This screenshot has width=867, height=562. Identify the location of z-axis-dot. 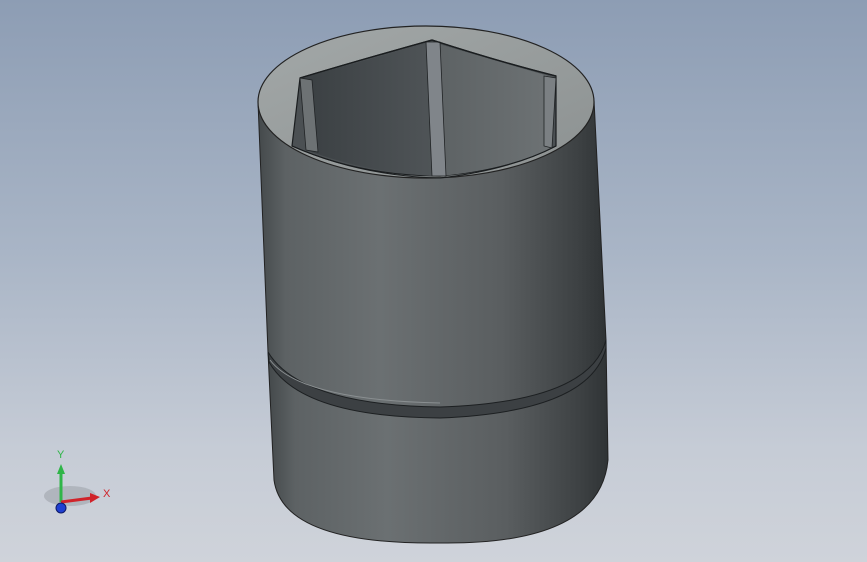
(61, 508).